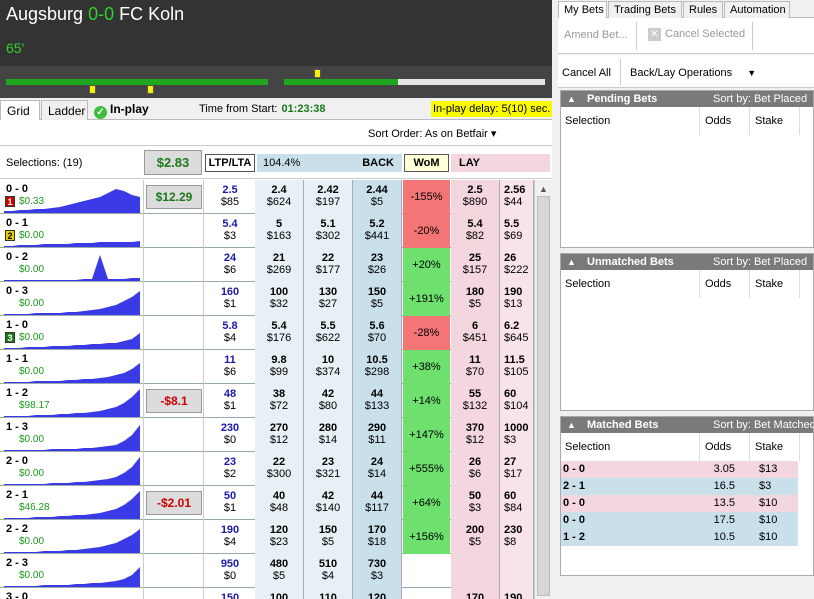  Describe the element at coordinates (377, 401) in the screenshot. I see `back-price-best: 44 $133` at that location.